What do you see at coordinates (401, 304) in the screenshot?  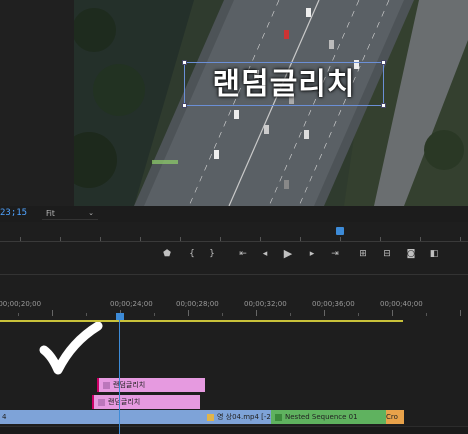 I see `ruler-label: 00;00;40;00` at bounding box center [401, 304].